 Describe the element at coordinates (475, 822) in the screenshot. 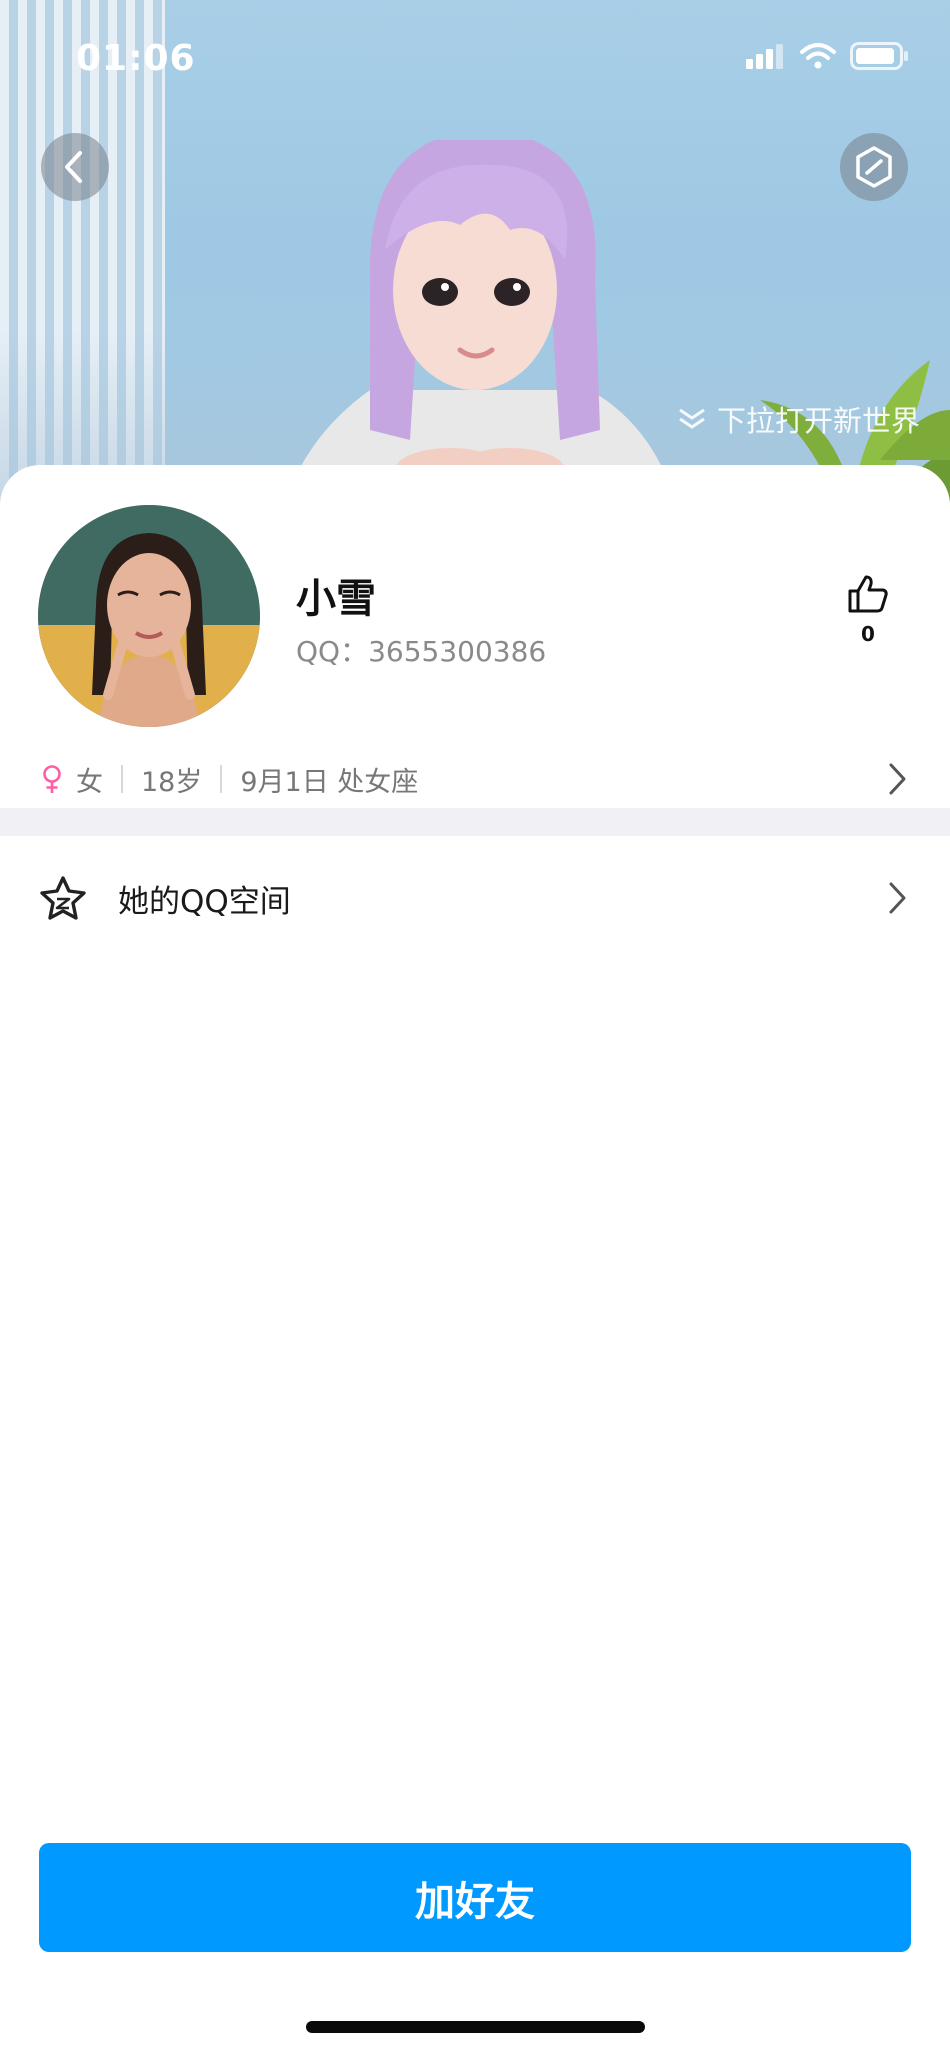

I see `section-divider` at that location.